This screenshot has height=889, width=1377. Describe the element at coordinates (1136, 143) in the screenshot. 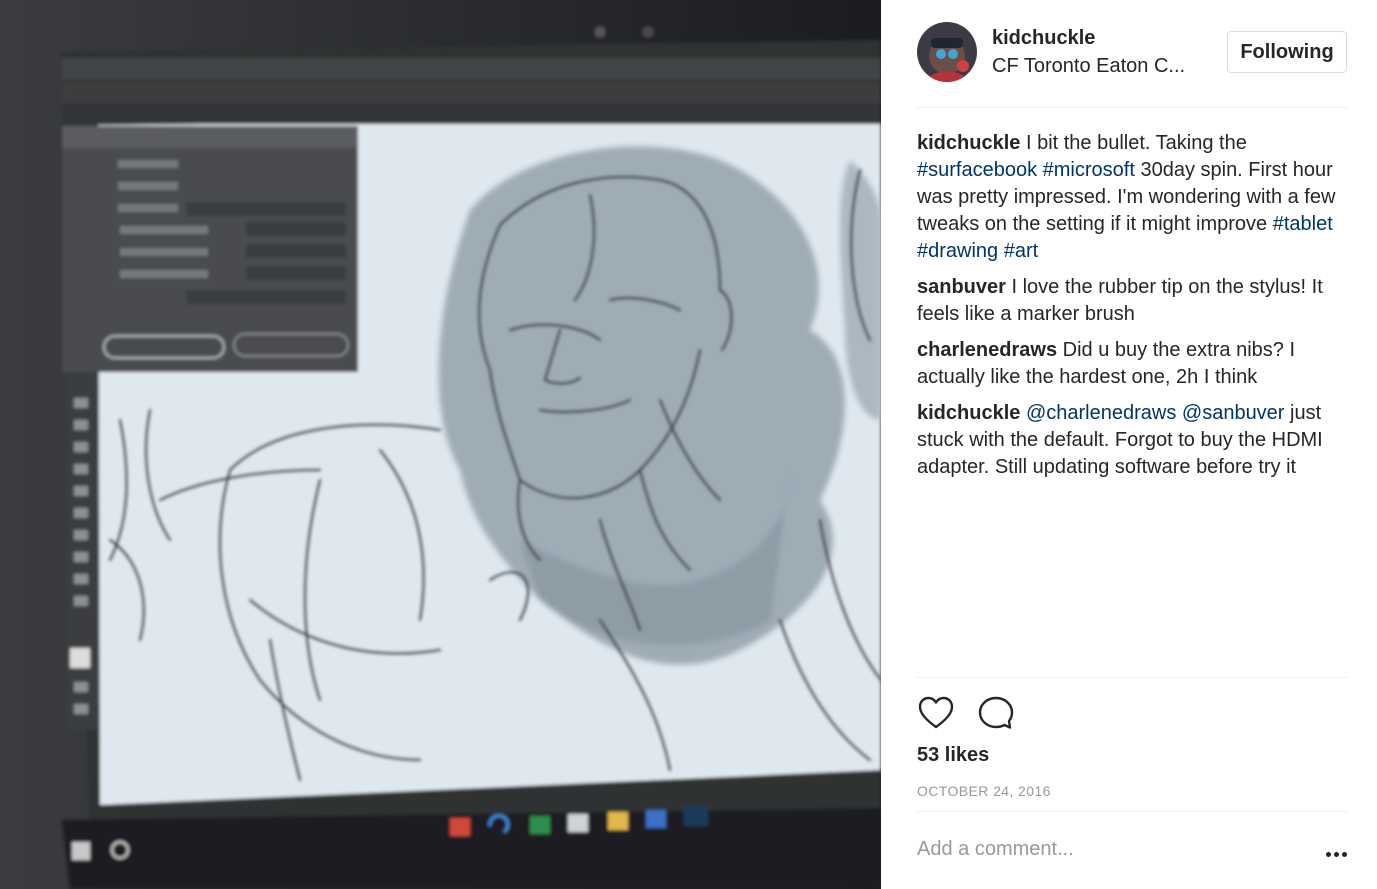

I see `comment-text: I bit the bullet. Taking the` at that location.